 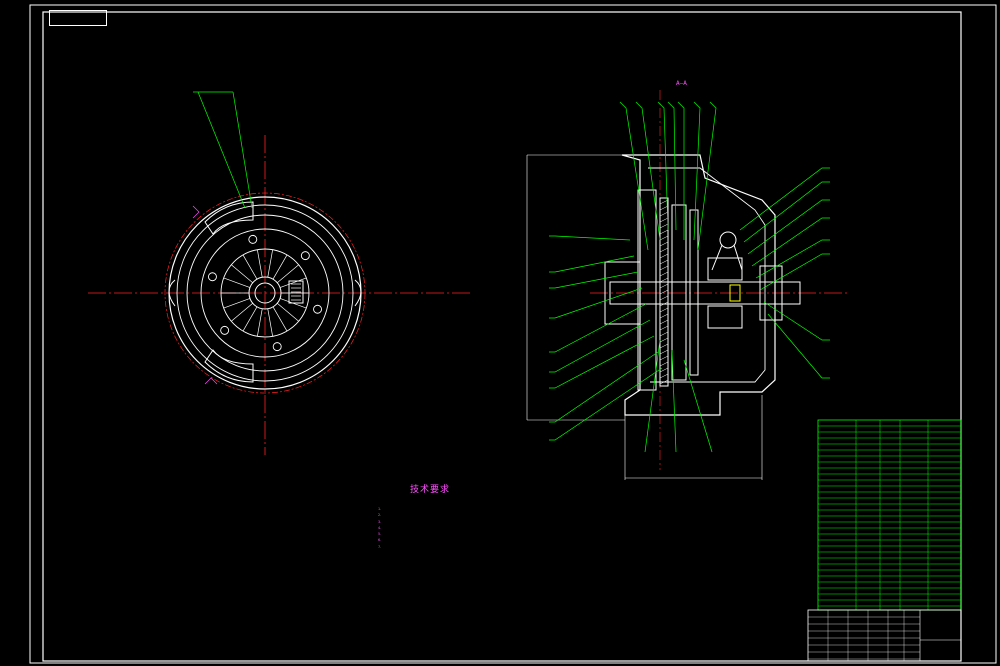 I want to click on housing-inner, so click(x=707, y=275).